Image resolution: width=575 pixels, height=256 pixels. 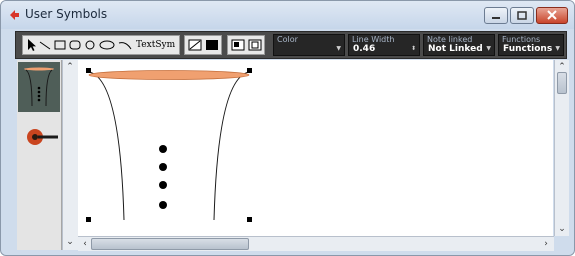 I want to click on arrow-tool-icon, so click(x=31, y=45).